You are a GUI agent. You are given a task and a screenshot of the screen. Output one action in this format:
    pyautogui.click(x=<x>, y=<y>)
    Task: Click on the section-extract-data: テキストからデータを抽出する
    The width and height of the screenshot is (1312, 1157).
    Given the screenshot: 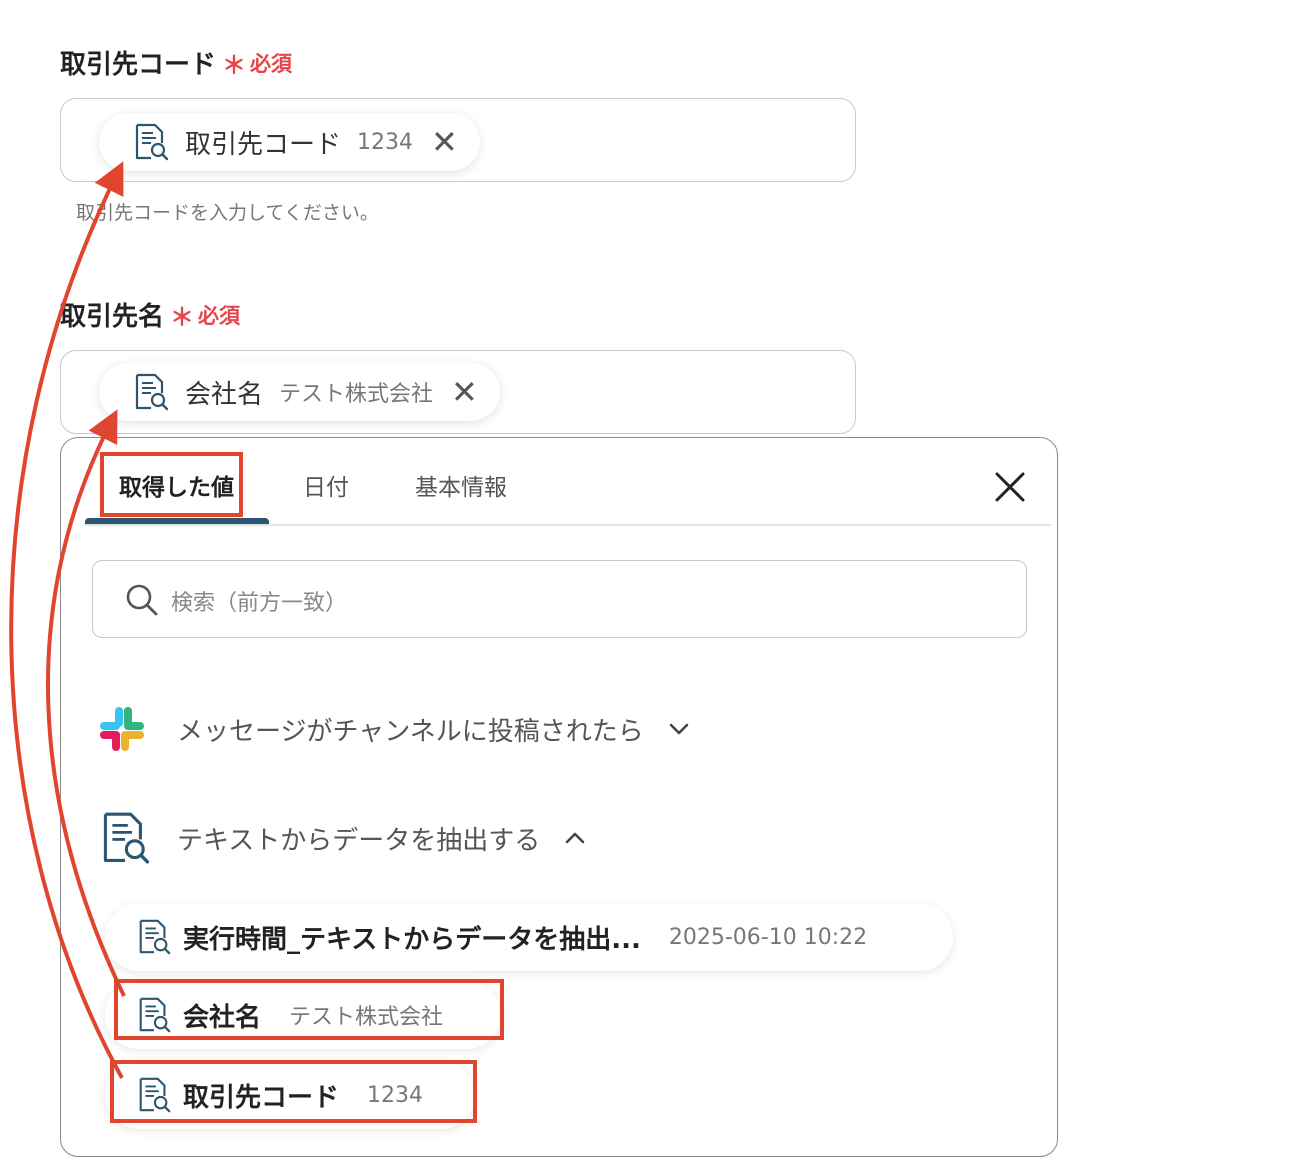 What is the action you would take?
    pyautogui.click(x=342, y=838)
    